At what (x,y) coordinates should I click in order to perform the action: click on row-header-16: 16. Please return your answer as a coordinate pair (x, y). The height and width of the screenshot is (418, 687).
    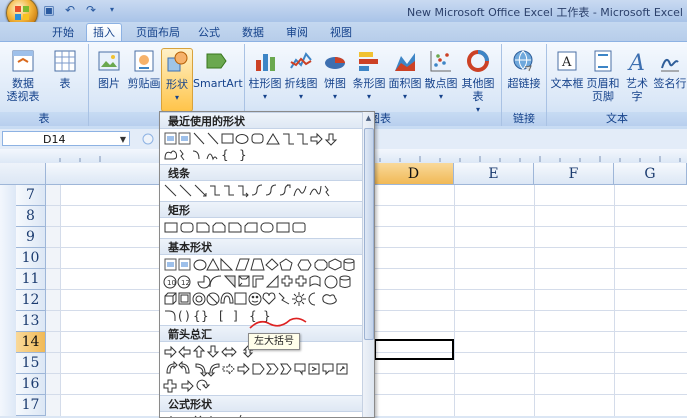
    Looking at the image, I should click on (31, 384).